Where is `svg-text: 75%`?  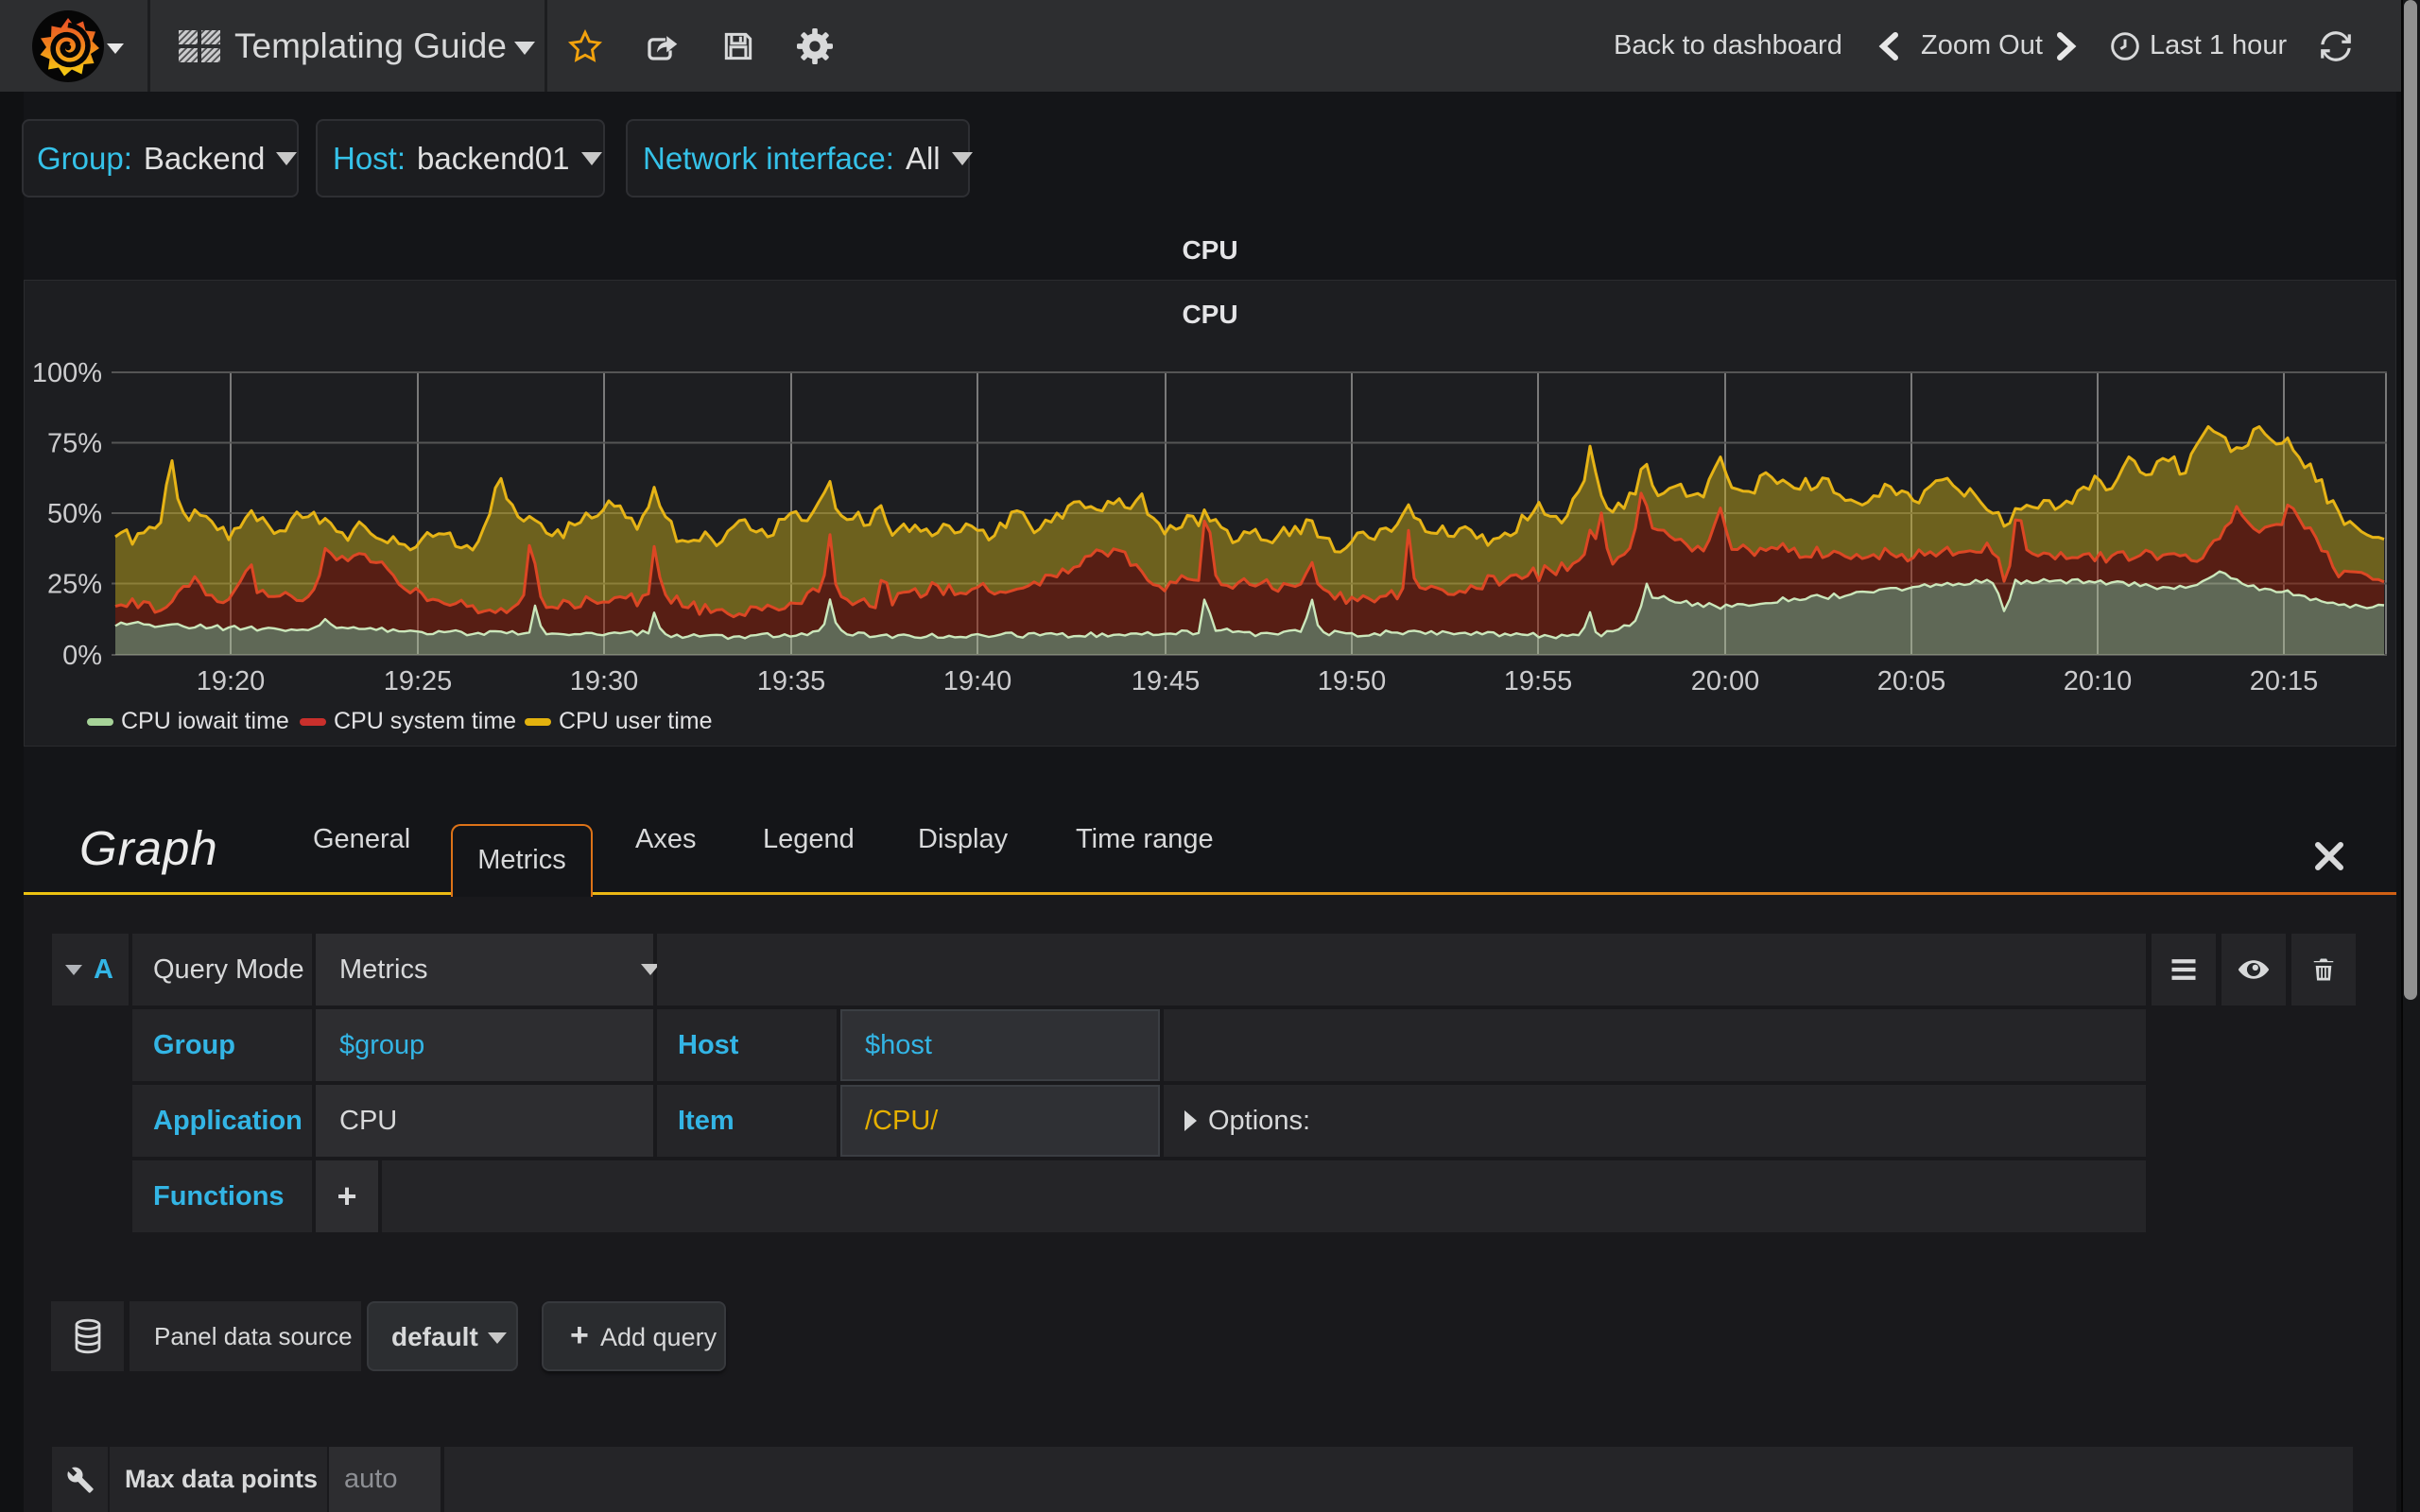 svg-text: 75% is located at coordinates (74, 444).